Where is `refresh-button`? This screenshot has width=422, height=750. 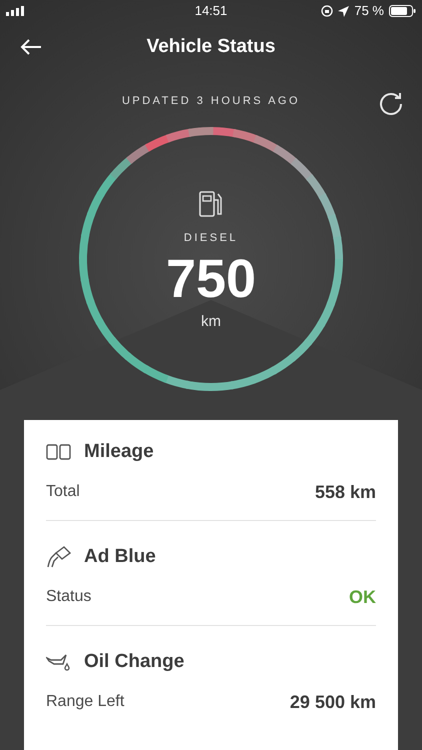
refresh-button is located at coordinates (391, 103).